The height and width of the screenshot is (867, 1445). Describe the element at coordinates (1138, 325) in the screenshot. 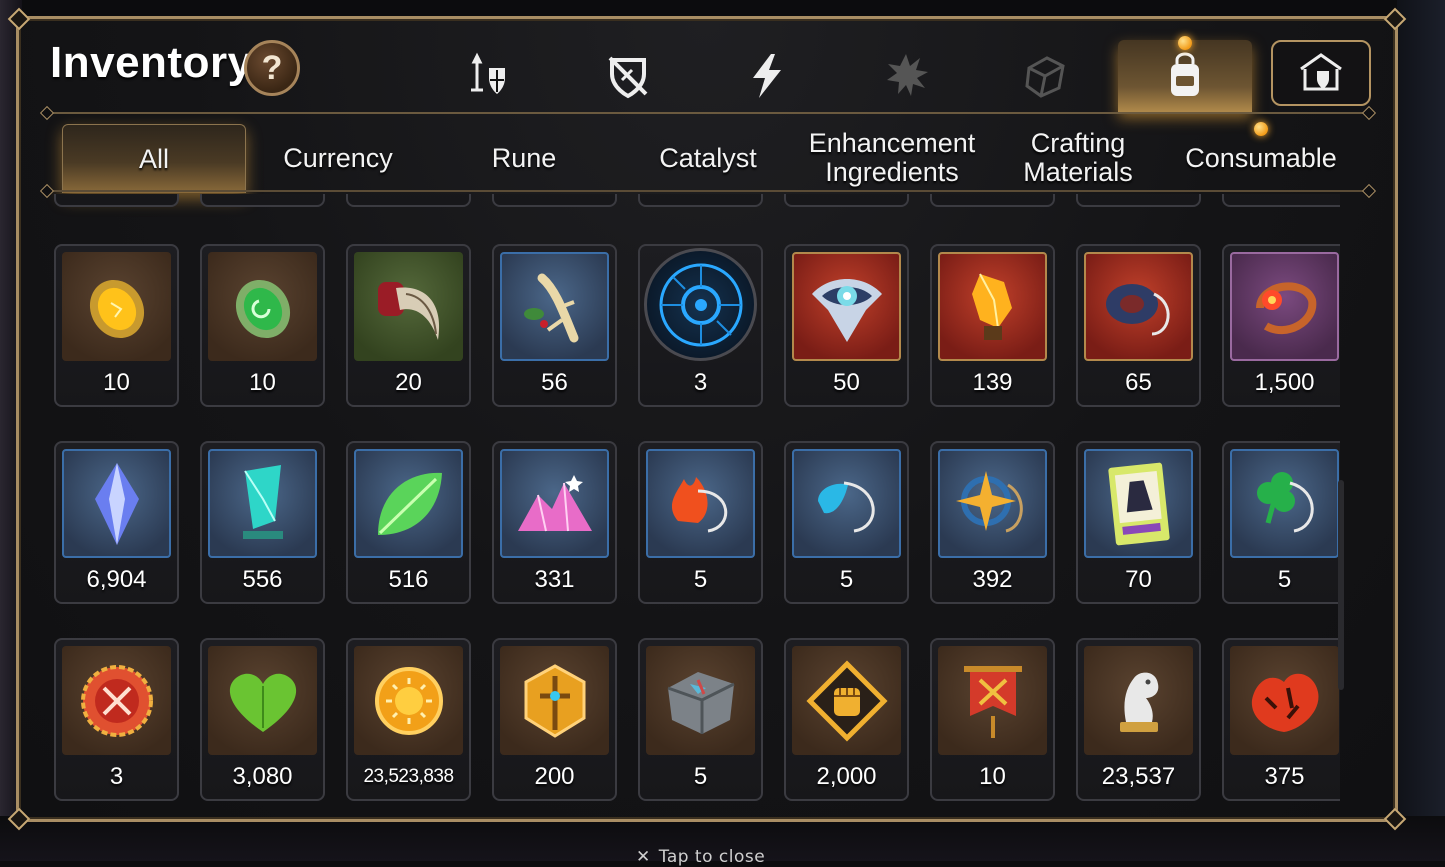

I see `item-slot: 65` at that location.